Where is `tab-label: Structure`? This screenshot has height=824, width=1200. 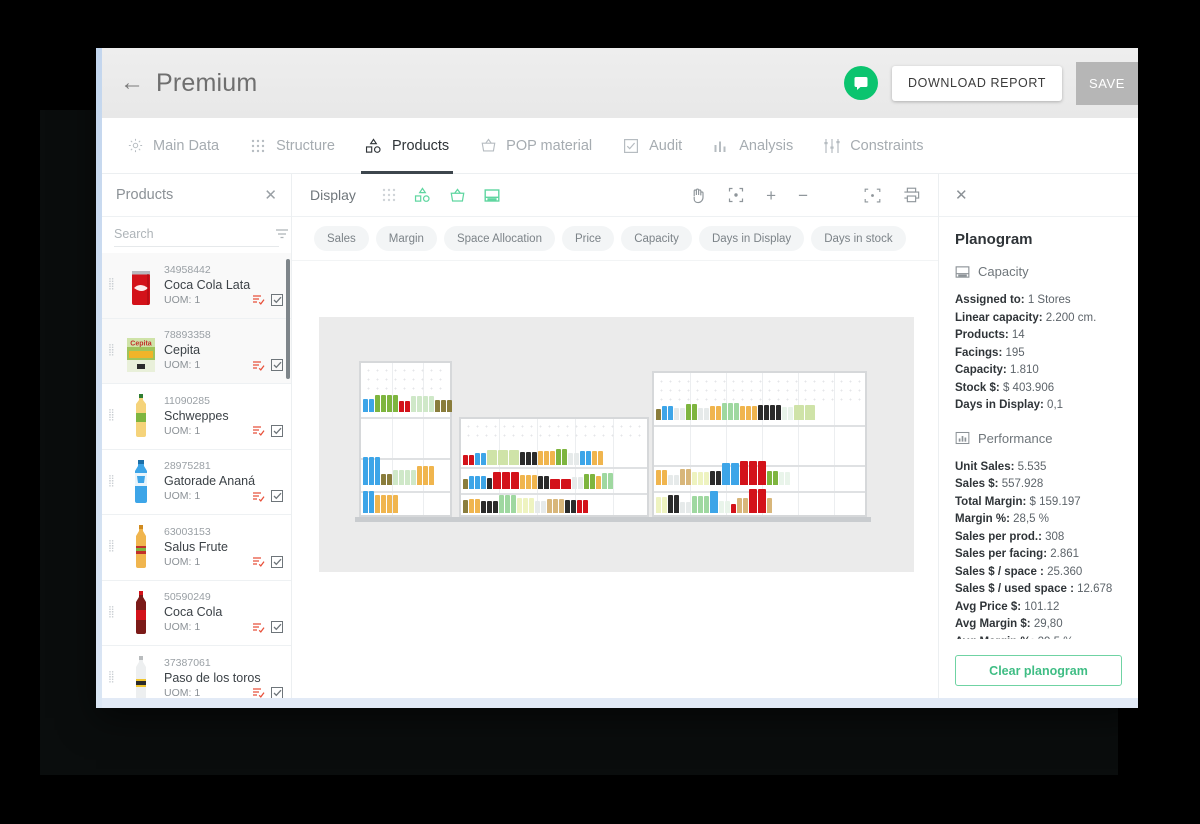
tab-label: Structure is located at coordinates (305, 145).